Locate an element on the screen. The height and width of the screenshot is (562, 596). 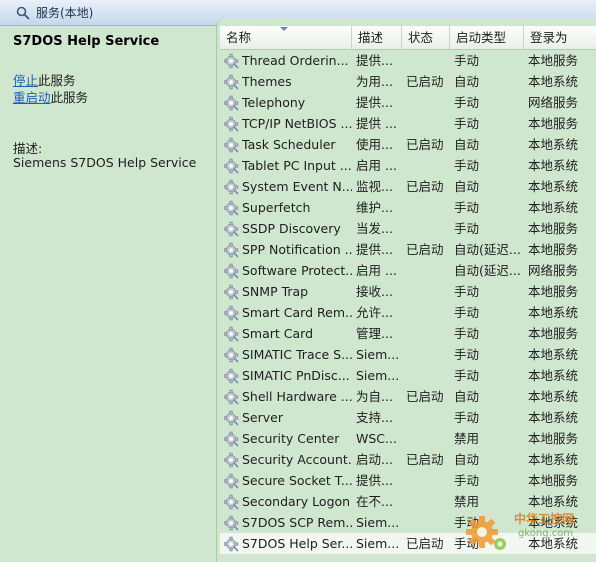
restart-service-action: 重启动此服务 is located at coordinates (50, 96).